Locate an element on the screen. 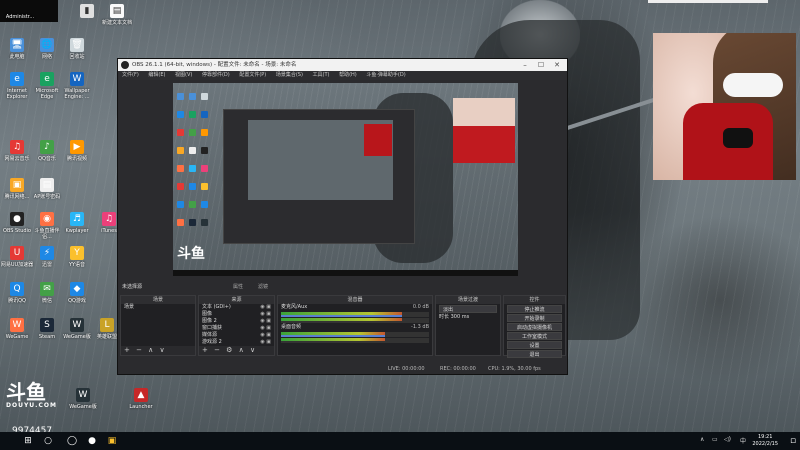 This screenshot has height=450, width=800. desktop-icon: ▤ AP账号密码 is located at coordinates (47, 189).